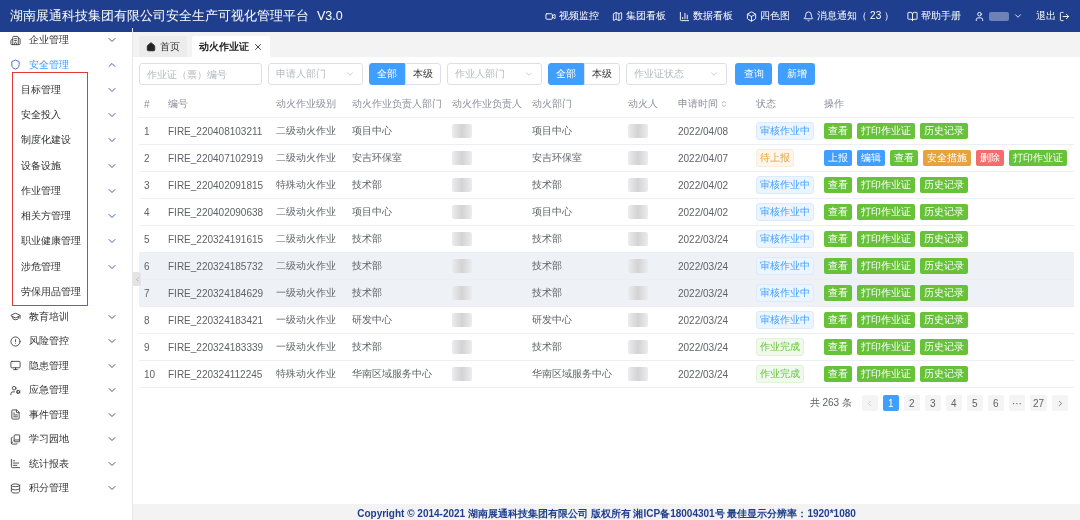 Image resolution: width=1080 pixels, height=520 pixels. Describe the element at coordinates (753, 74) in the screenshot. I see `query-button: 查询` at that location.